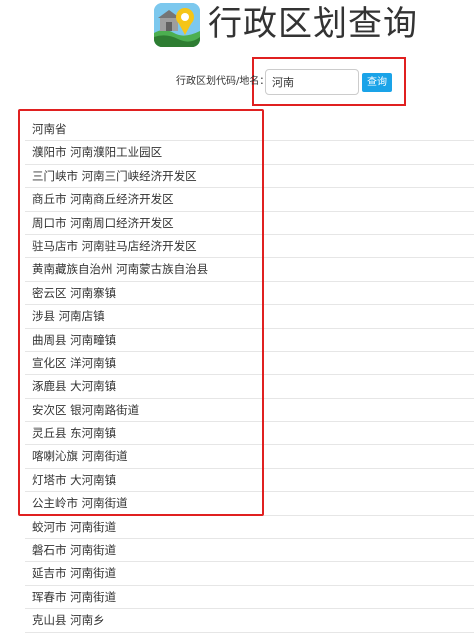 The image size is (474, 635). I want to click on list-item: 公主岭市 河南街道, so click(249, 504).